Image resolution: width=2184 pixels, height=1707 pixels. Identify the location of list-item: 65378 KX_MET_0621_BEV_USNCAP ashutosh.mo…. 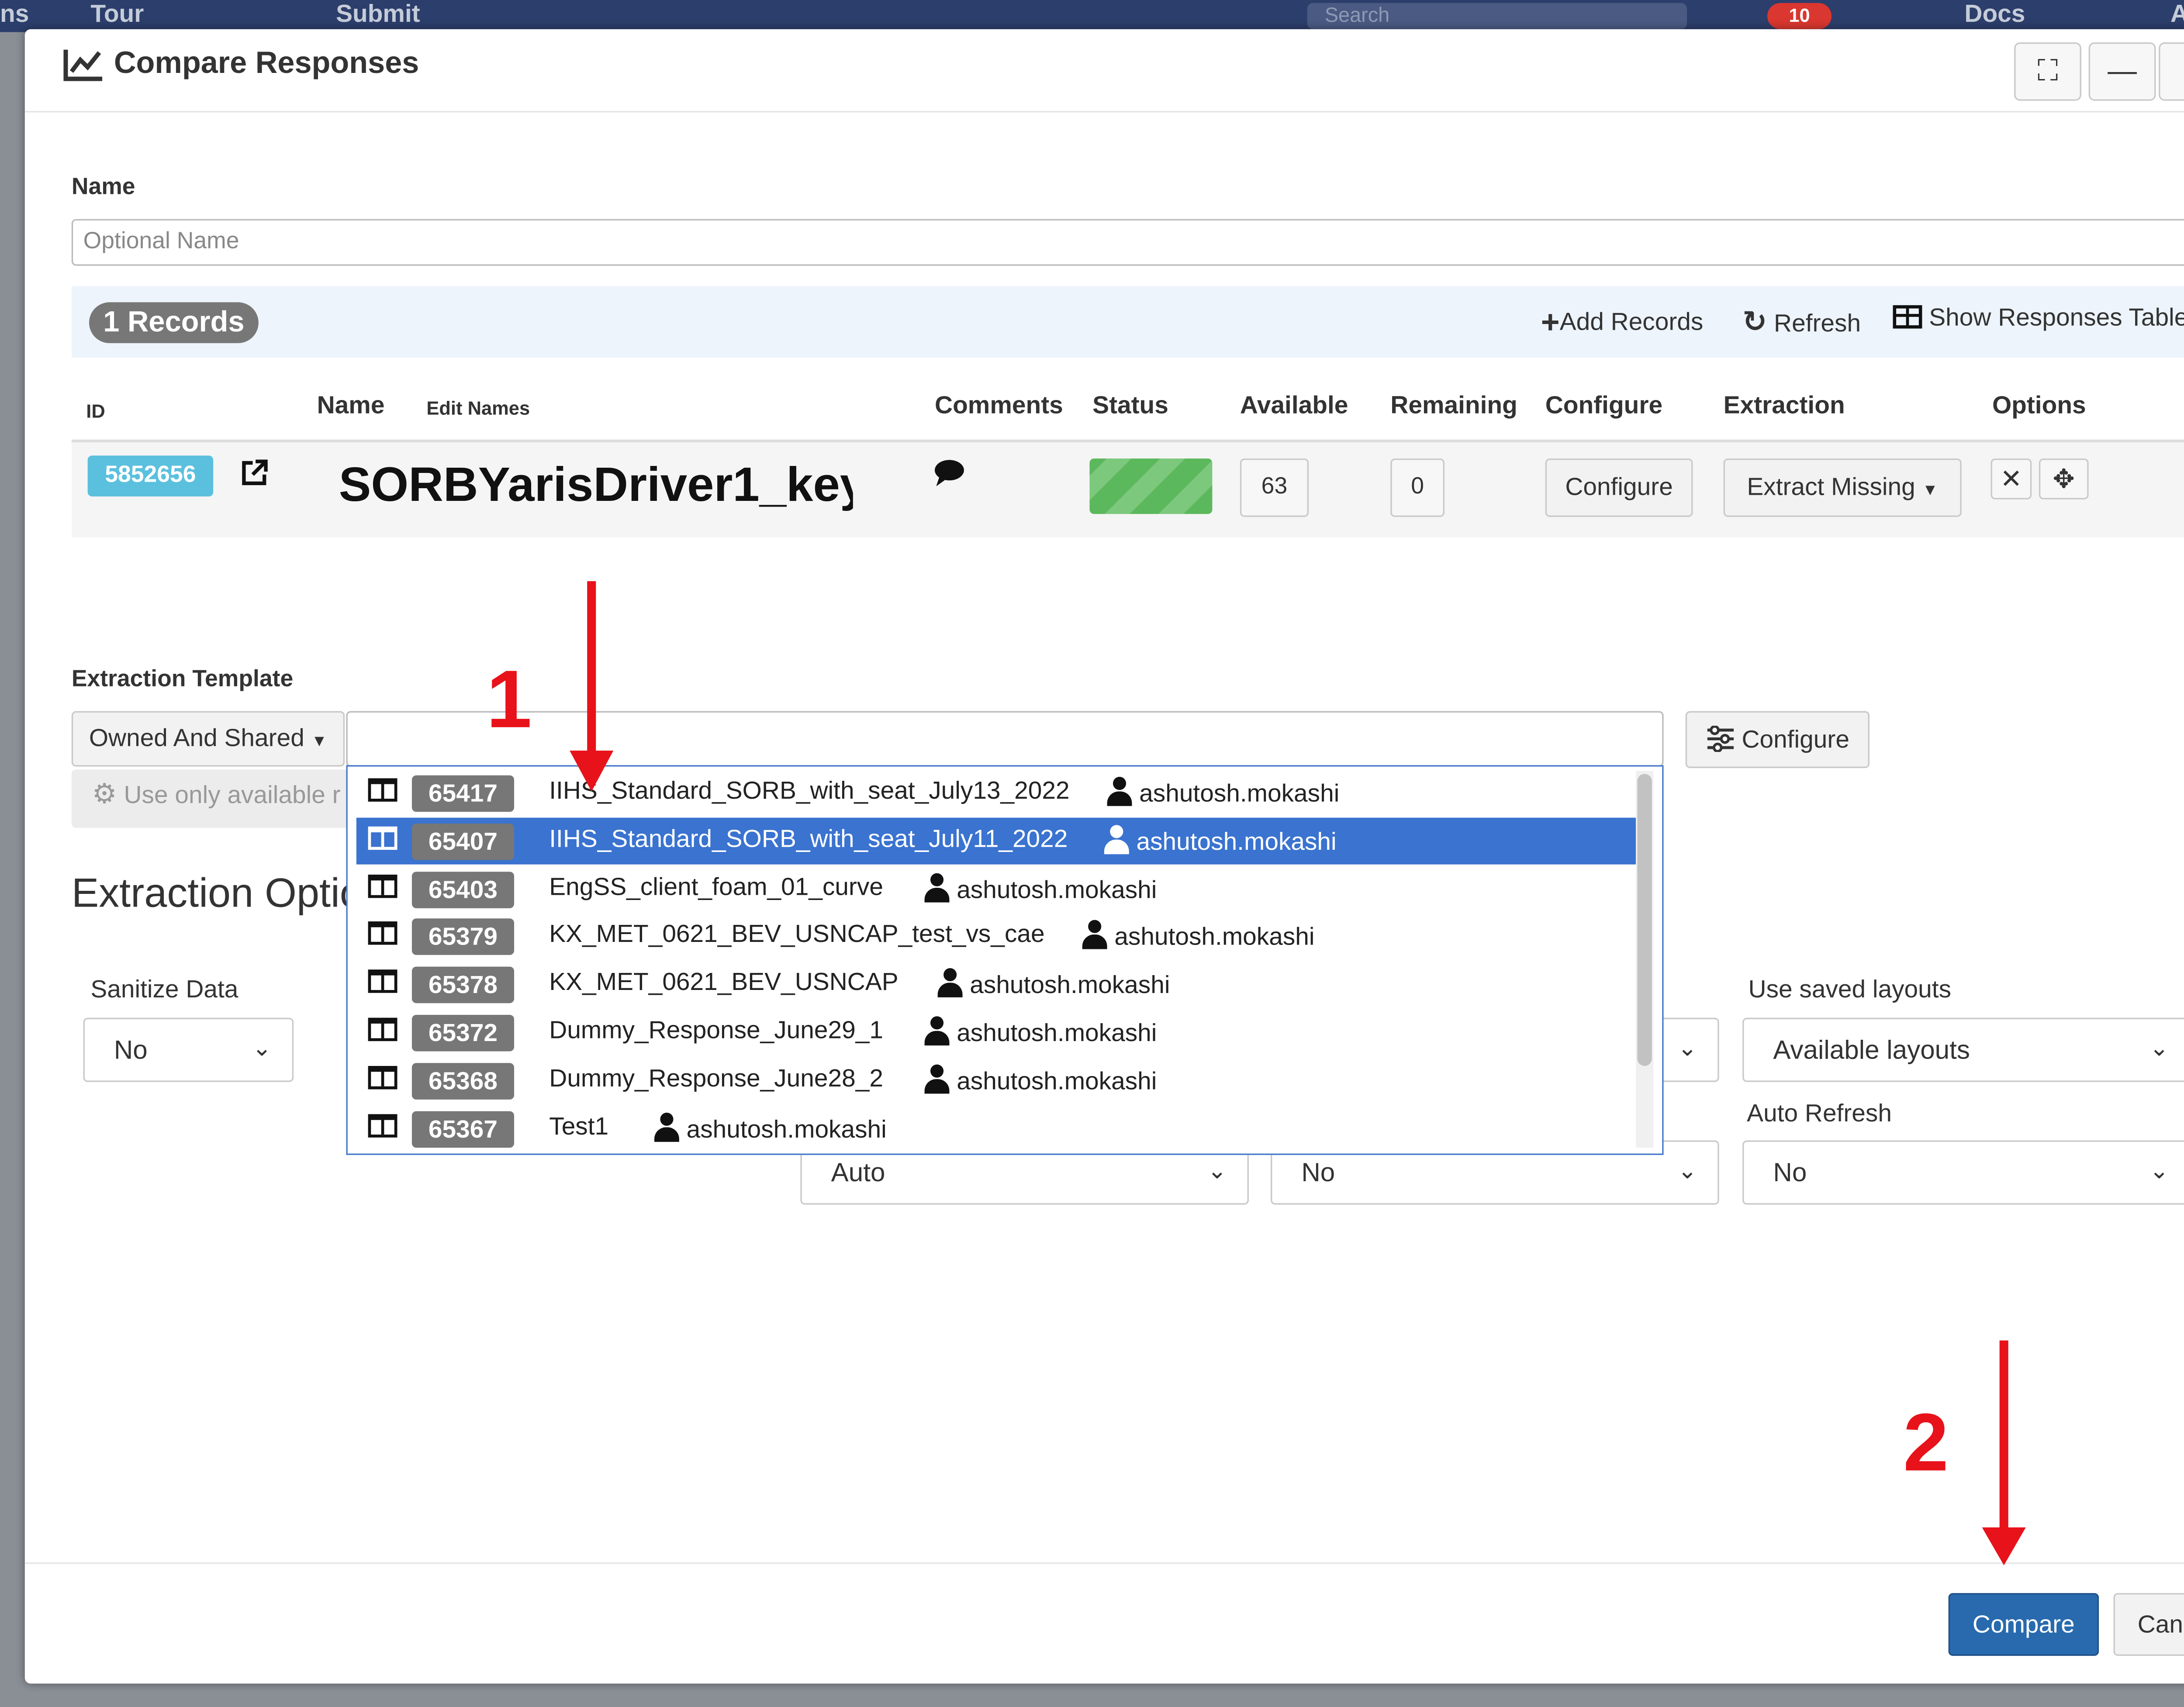
(996, 984).